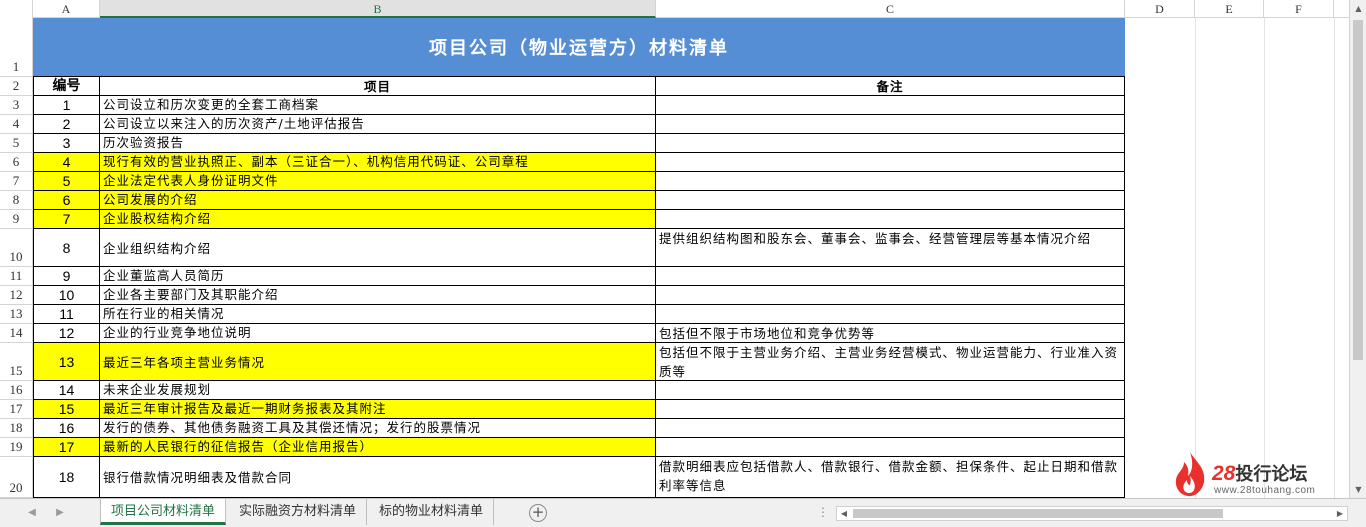 This screenshot has width=1366, height=527. What do you see at coordinates (66, 295) in the screenshot?
I see `item-num: 10` at bounding box center [66, 295].